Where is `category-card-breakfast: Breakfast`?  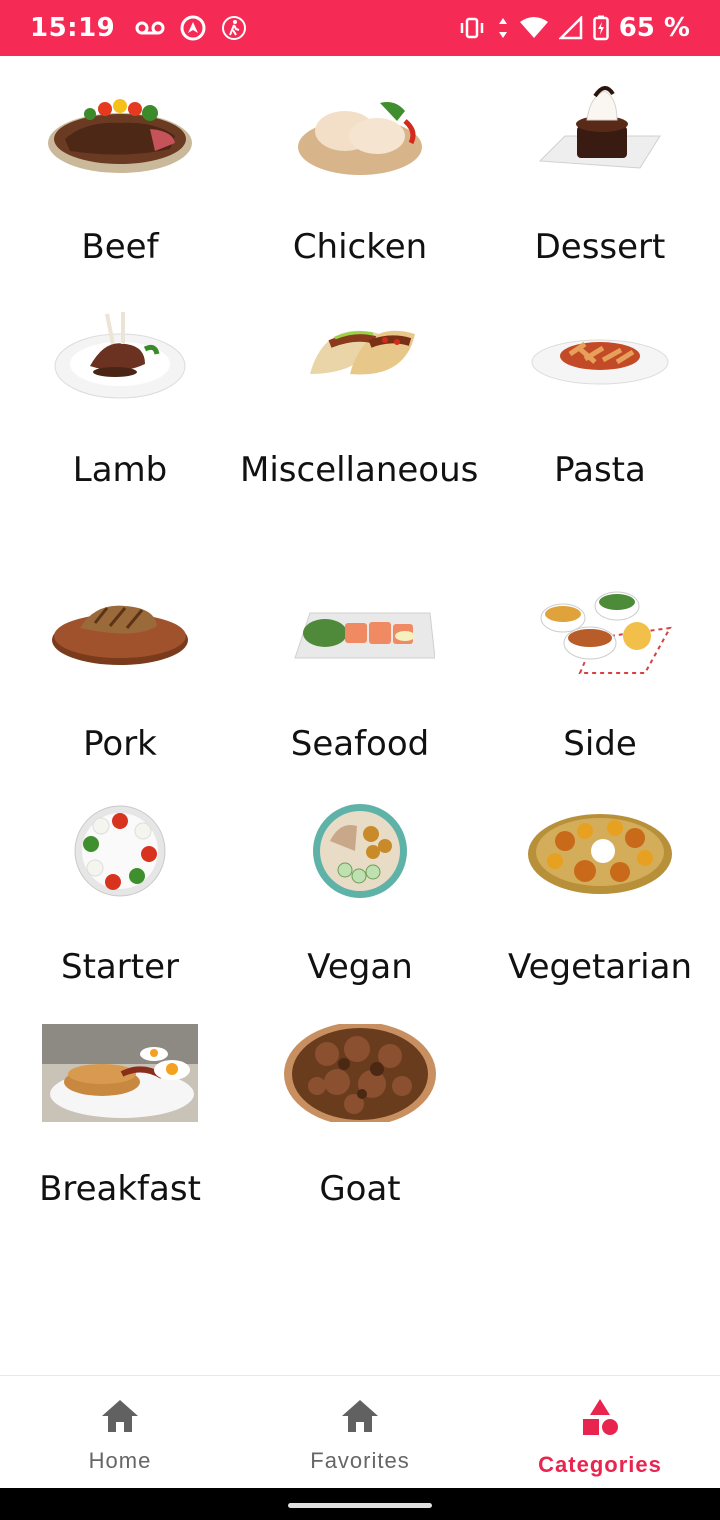
category-card-breakfast: Breakfast is located at coordinates (120, 1116).